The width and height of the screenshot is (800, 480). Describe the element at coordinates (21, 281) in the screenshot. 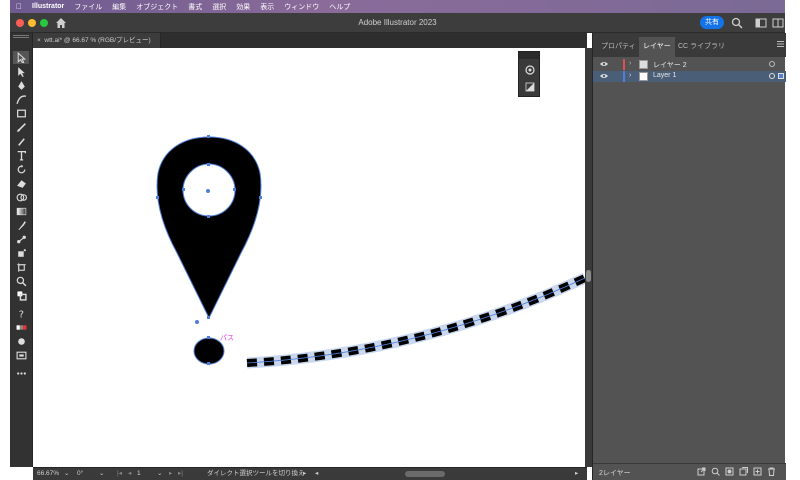

I see `zoom-tool-icon` at that location.